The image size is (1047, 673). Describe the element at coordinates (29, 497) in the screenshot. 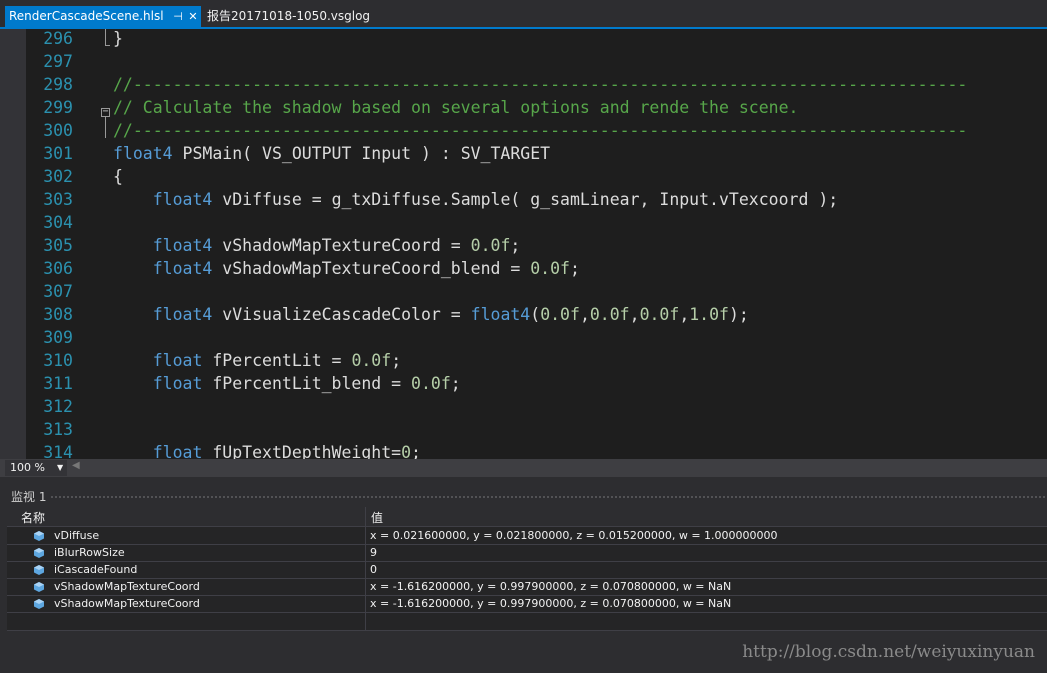

I see `watch-window-title: 监视 1` at that location.